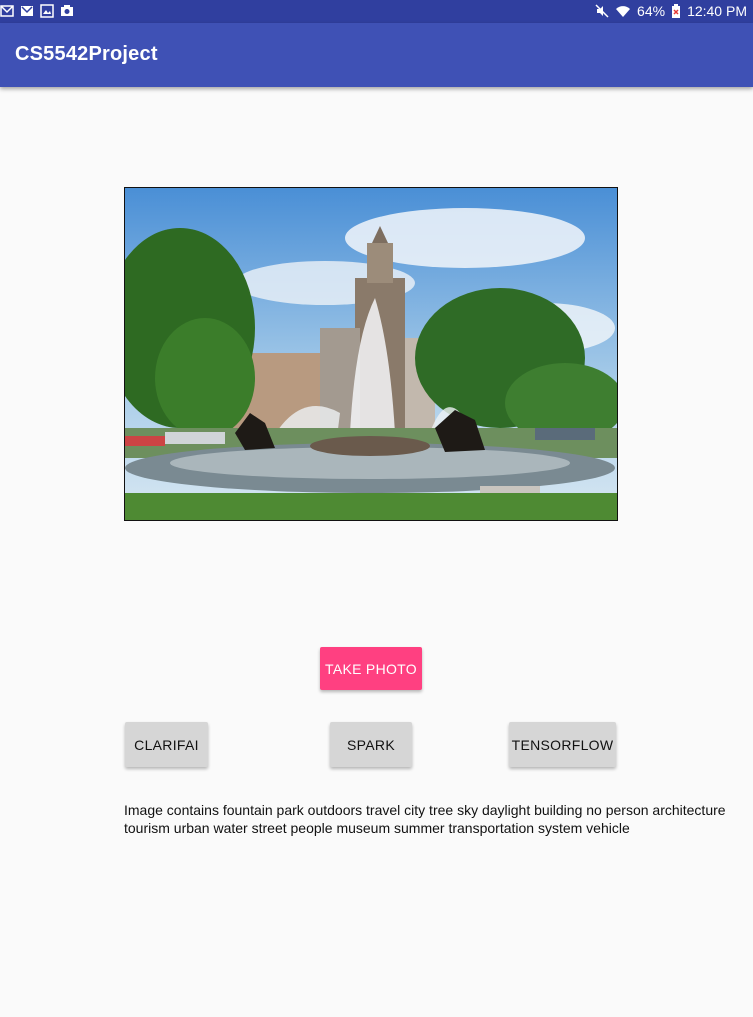  I want to click on image-icon, so click(47, 11).